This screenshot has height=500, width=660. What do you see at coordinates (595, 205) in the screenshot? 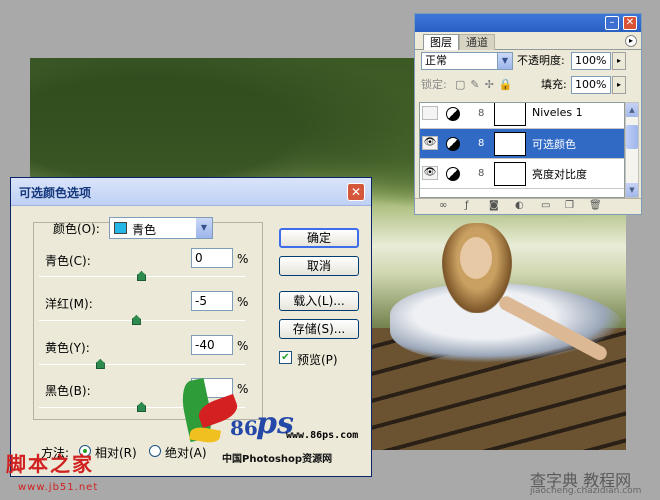
I see `delete-layer-icon: 🗑` at bounding box center [595, 205].